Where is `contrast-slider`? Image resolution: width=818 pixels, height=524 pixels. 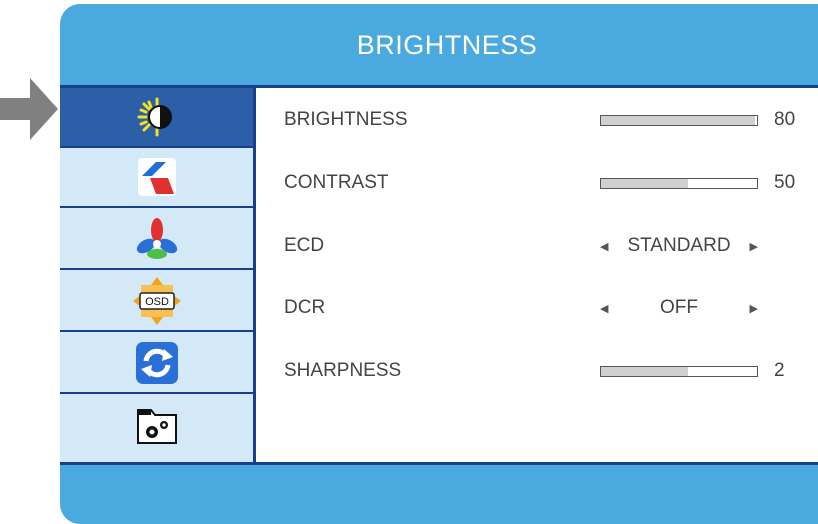 contrast-slider is located at coordinates (679, 183).